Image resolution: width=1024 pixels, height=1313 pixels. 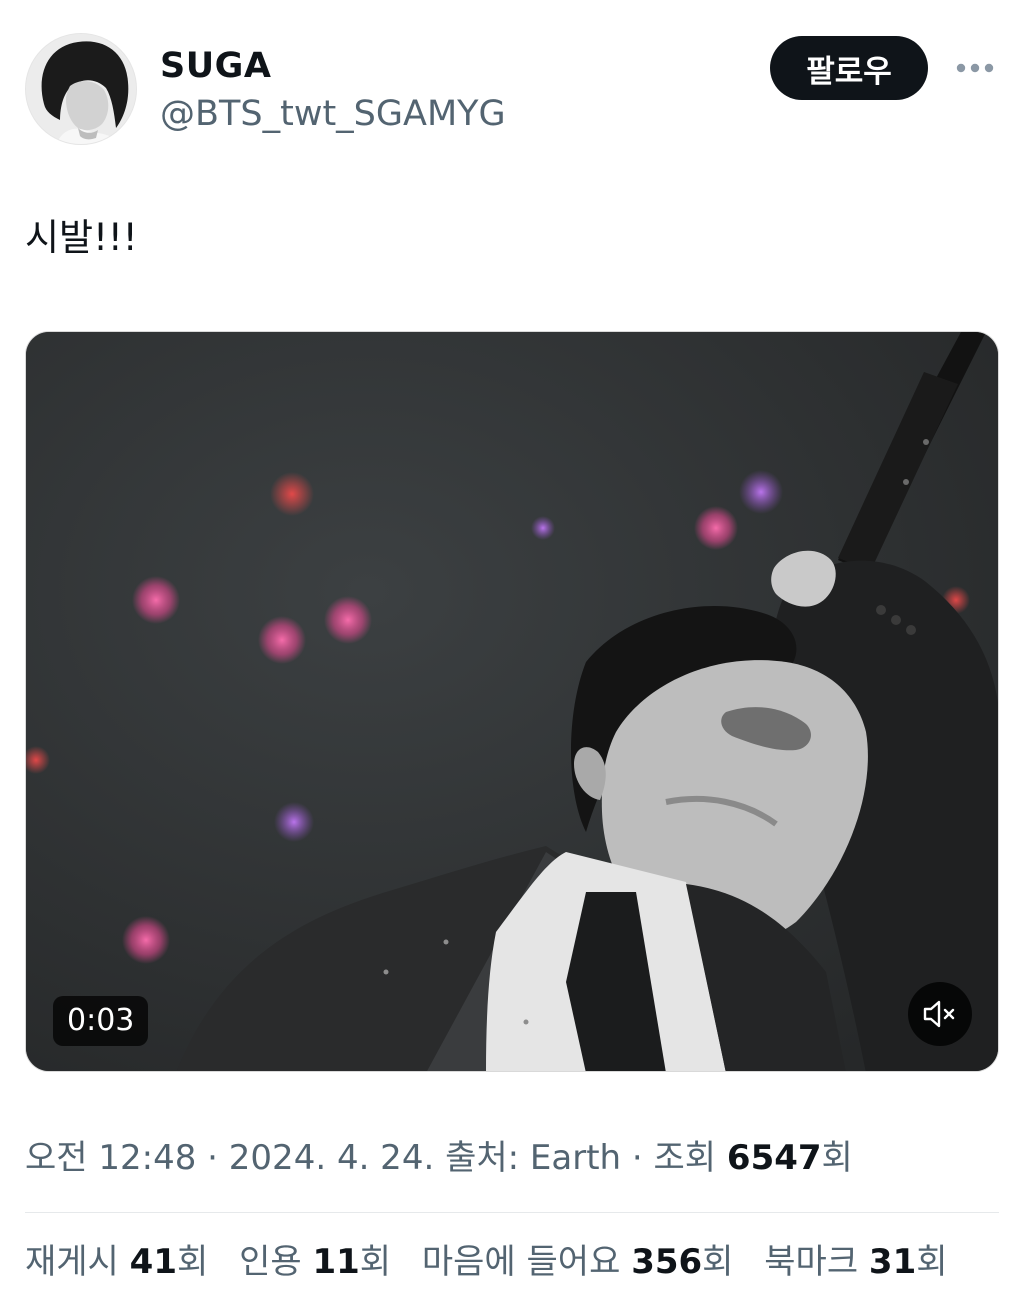 What do you see at coordinates (101, 1021) in the screenshot?
I see `video-duration: 0:03` at bounding box center [101, 1021].